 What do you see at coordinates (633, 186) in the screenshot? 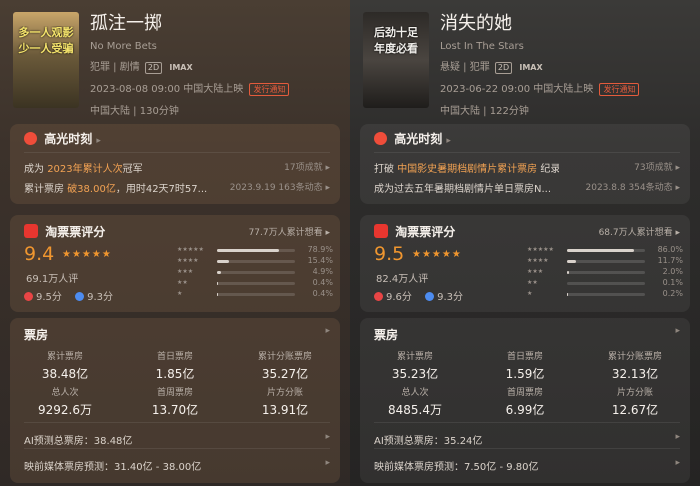
I see `dynamic-count-link: 2023.8.8 354条动态 ▸` at bounding box center [633, 186].